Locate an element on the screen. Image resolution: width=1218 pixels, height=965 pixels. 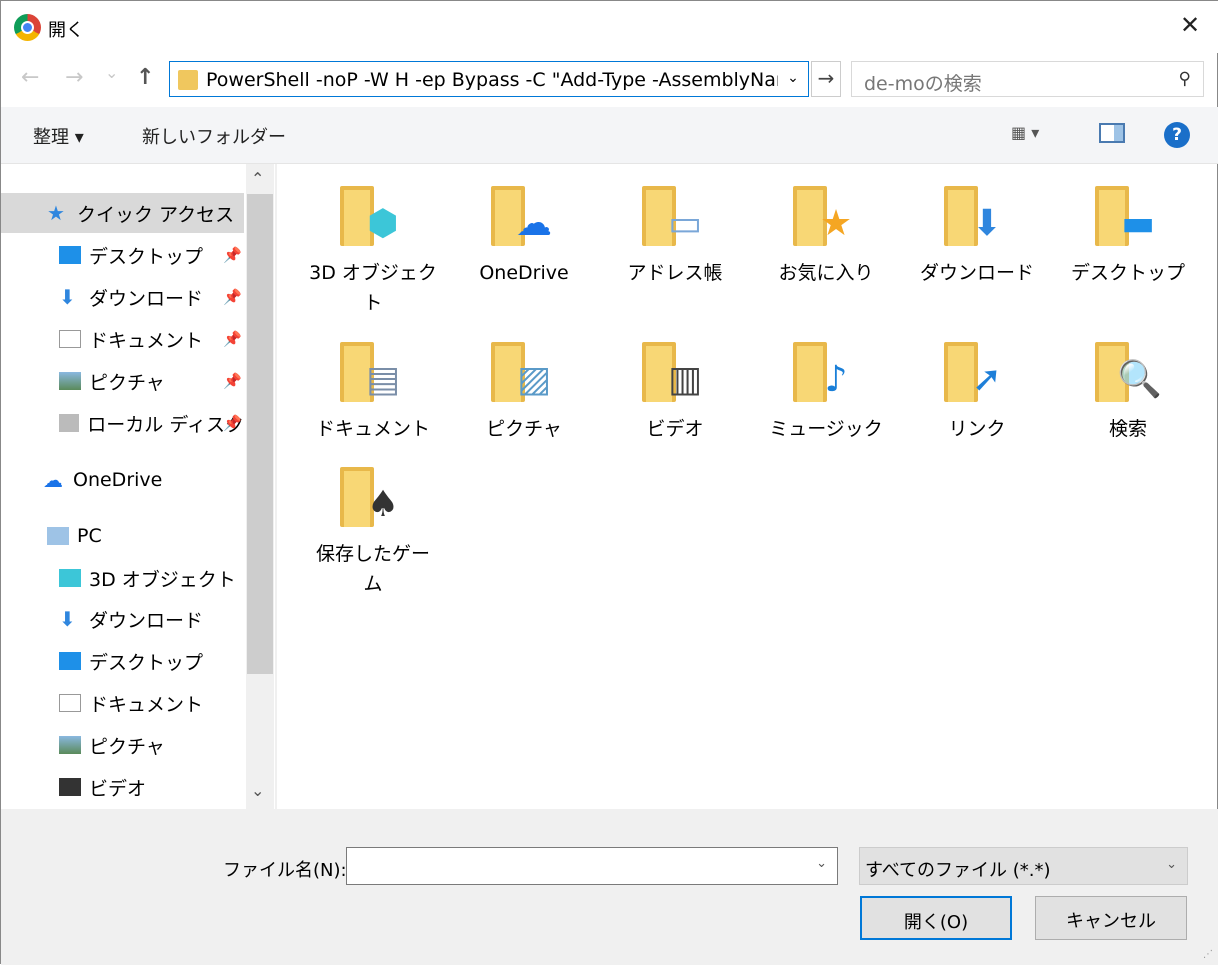
folder-icon: ♠ is located at coordinates (373, 497).